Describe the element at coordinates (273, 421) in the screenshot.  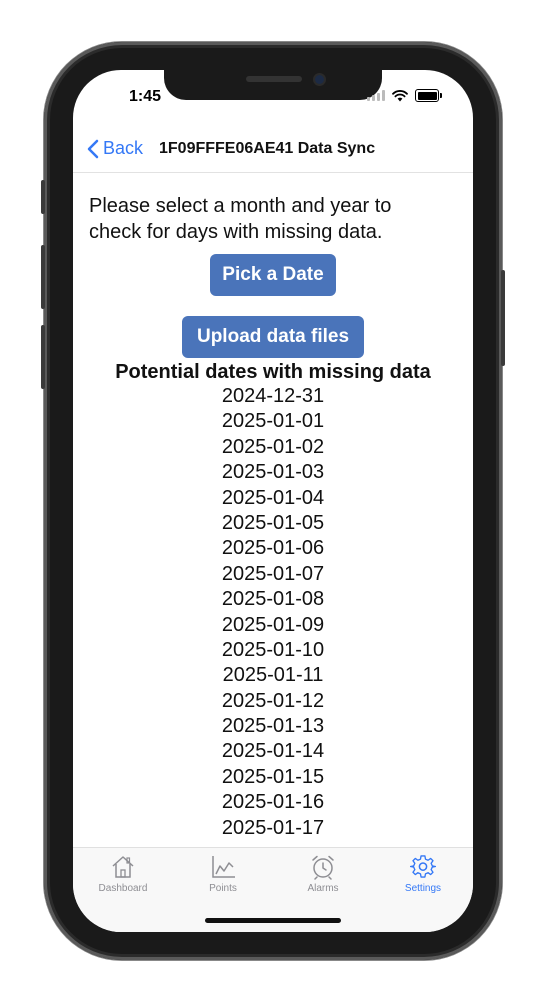
I see `date-item: 2025-01-01` at that location.